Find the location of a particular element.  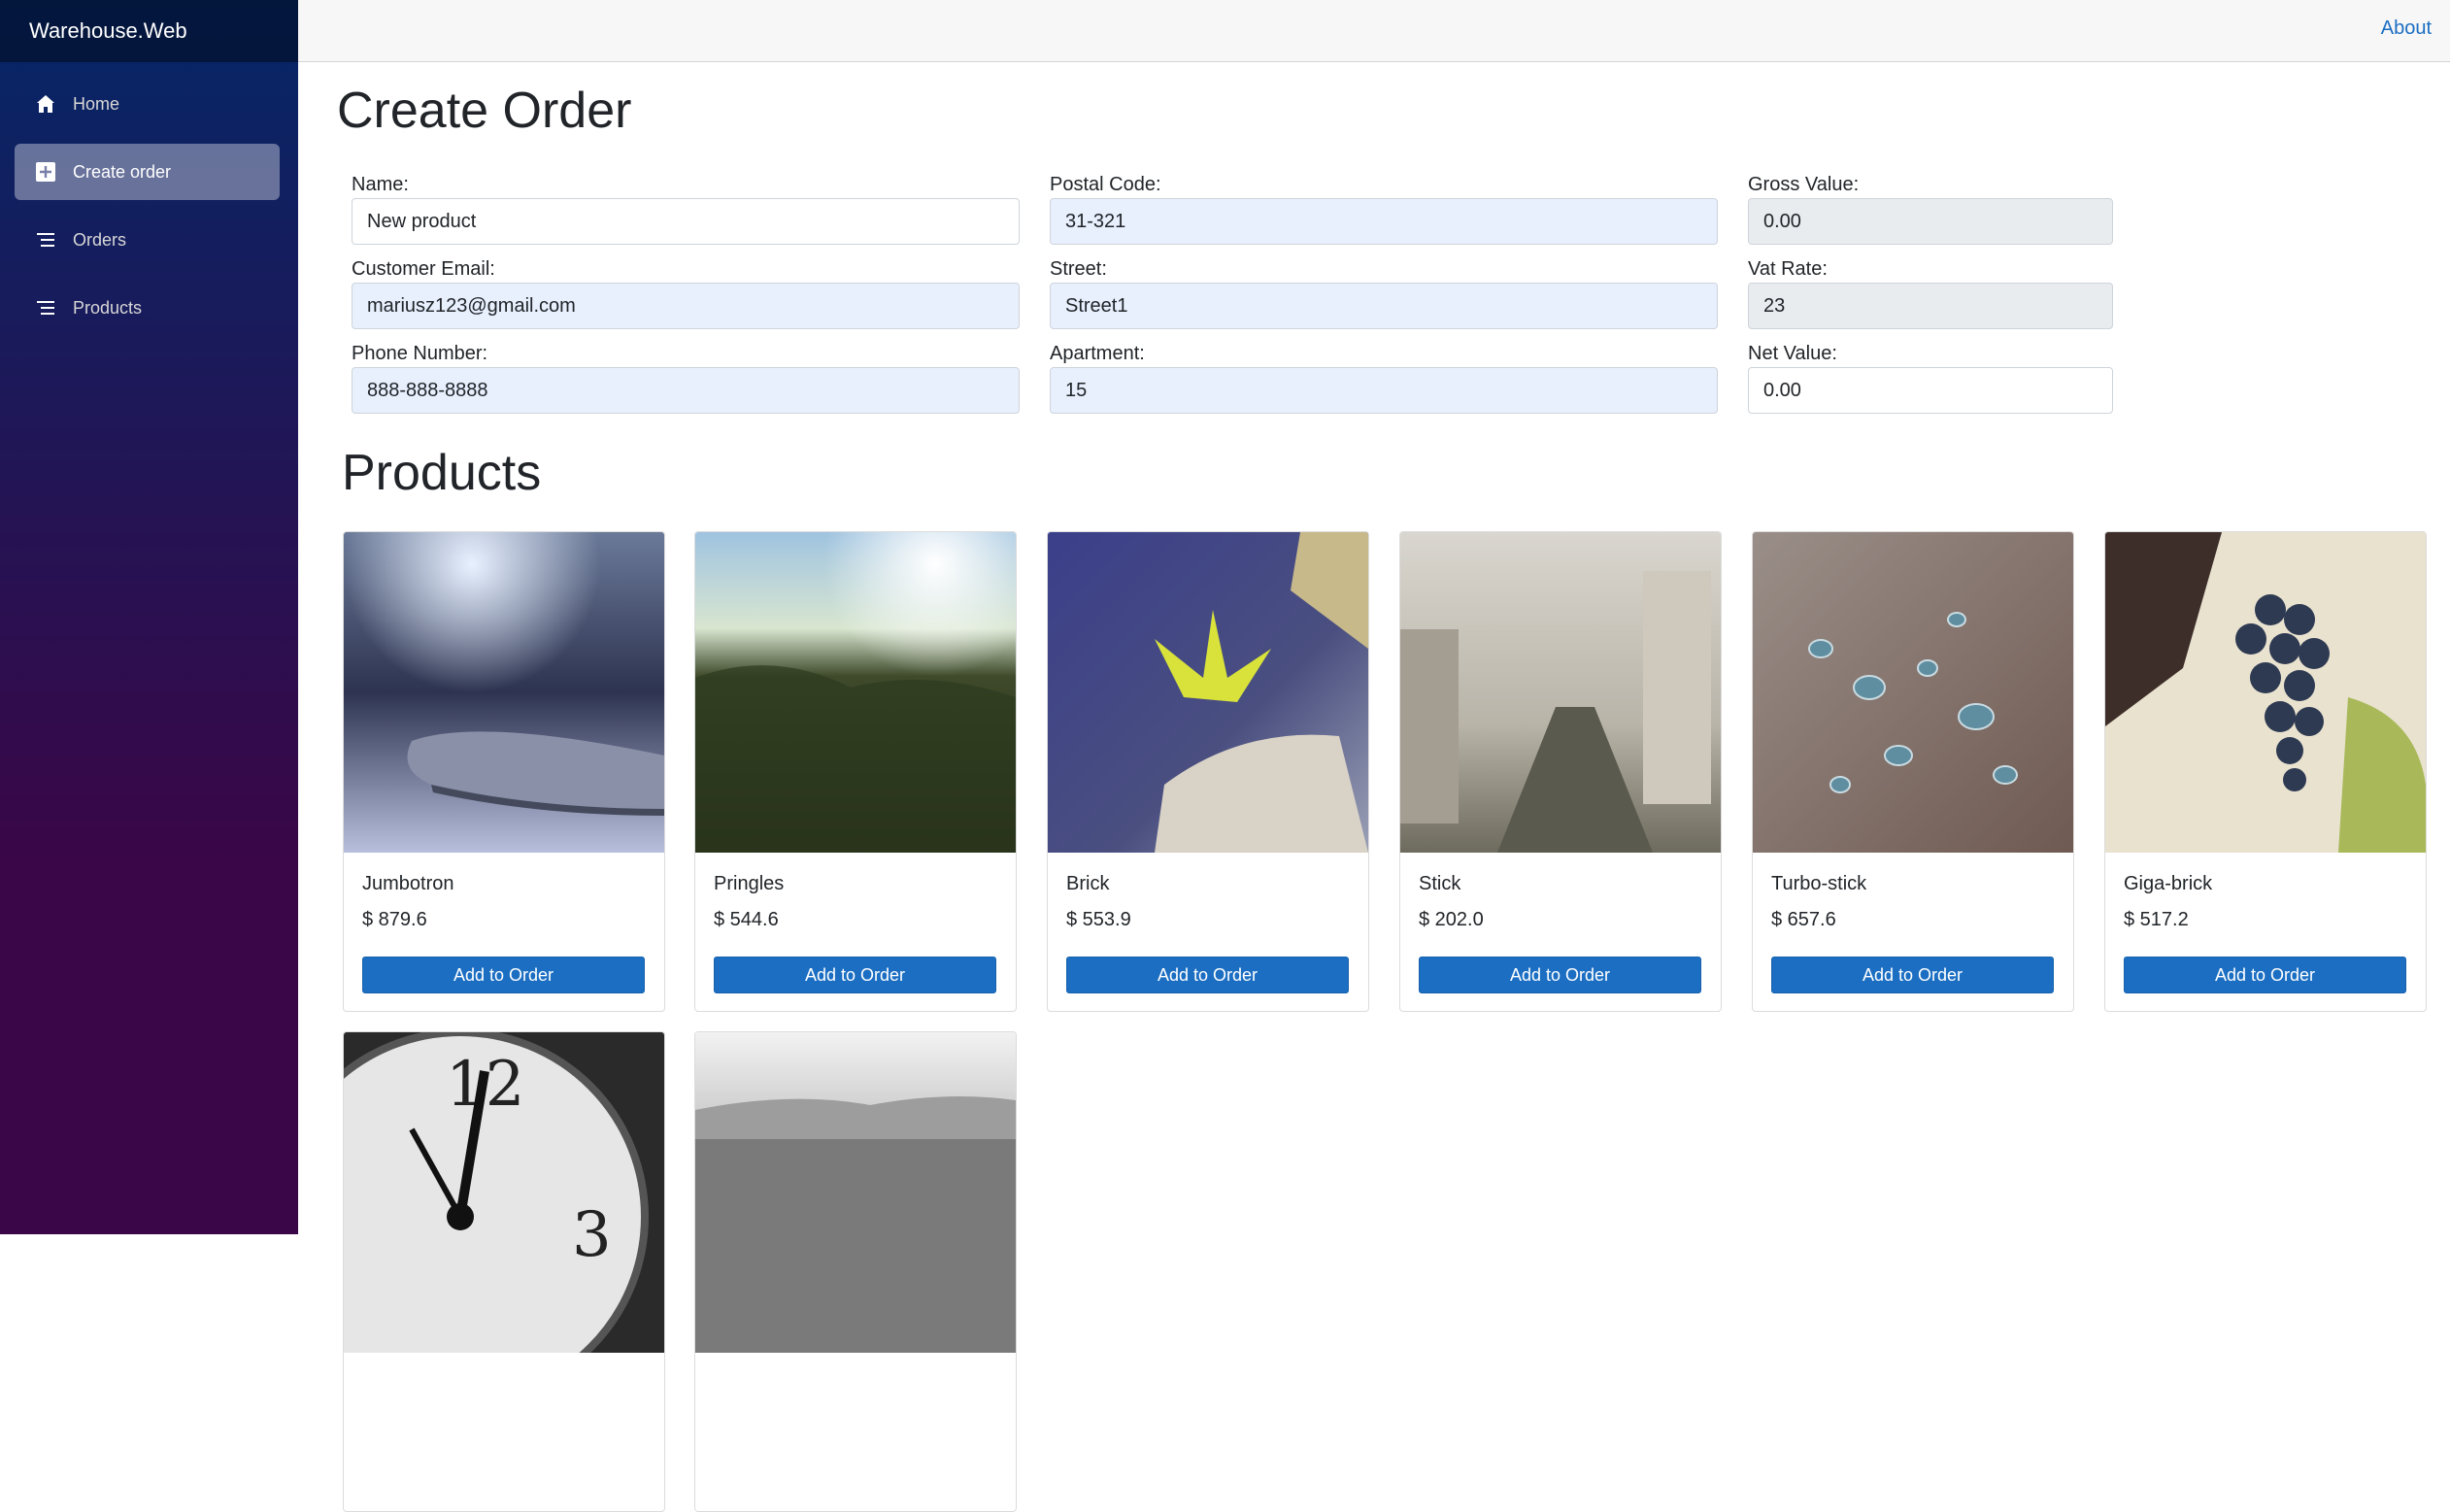

vat-rate-input is located at coordinates (1930, 306).